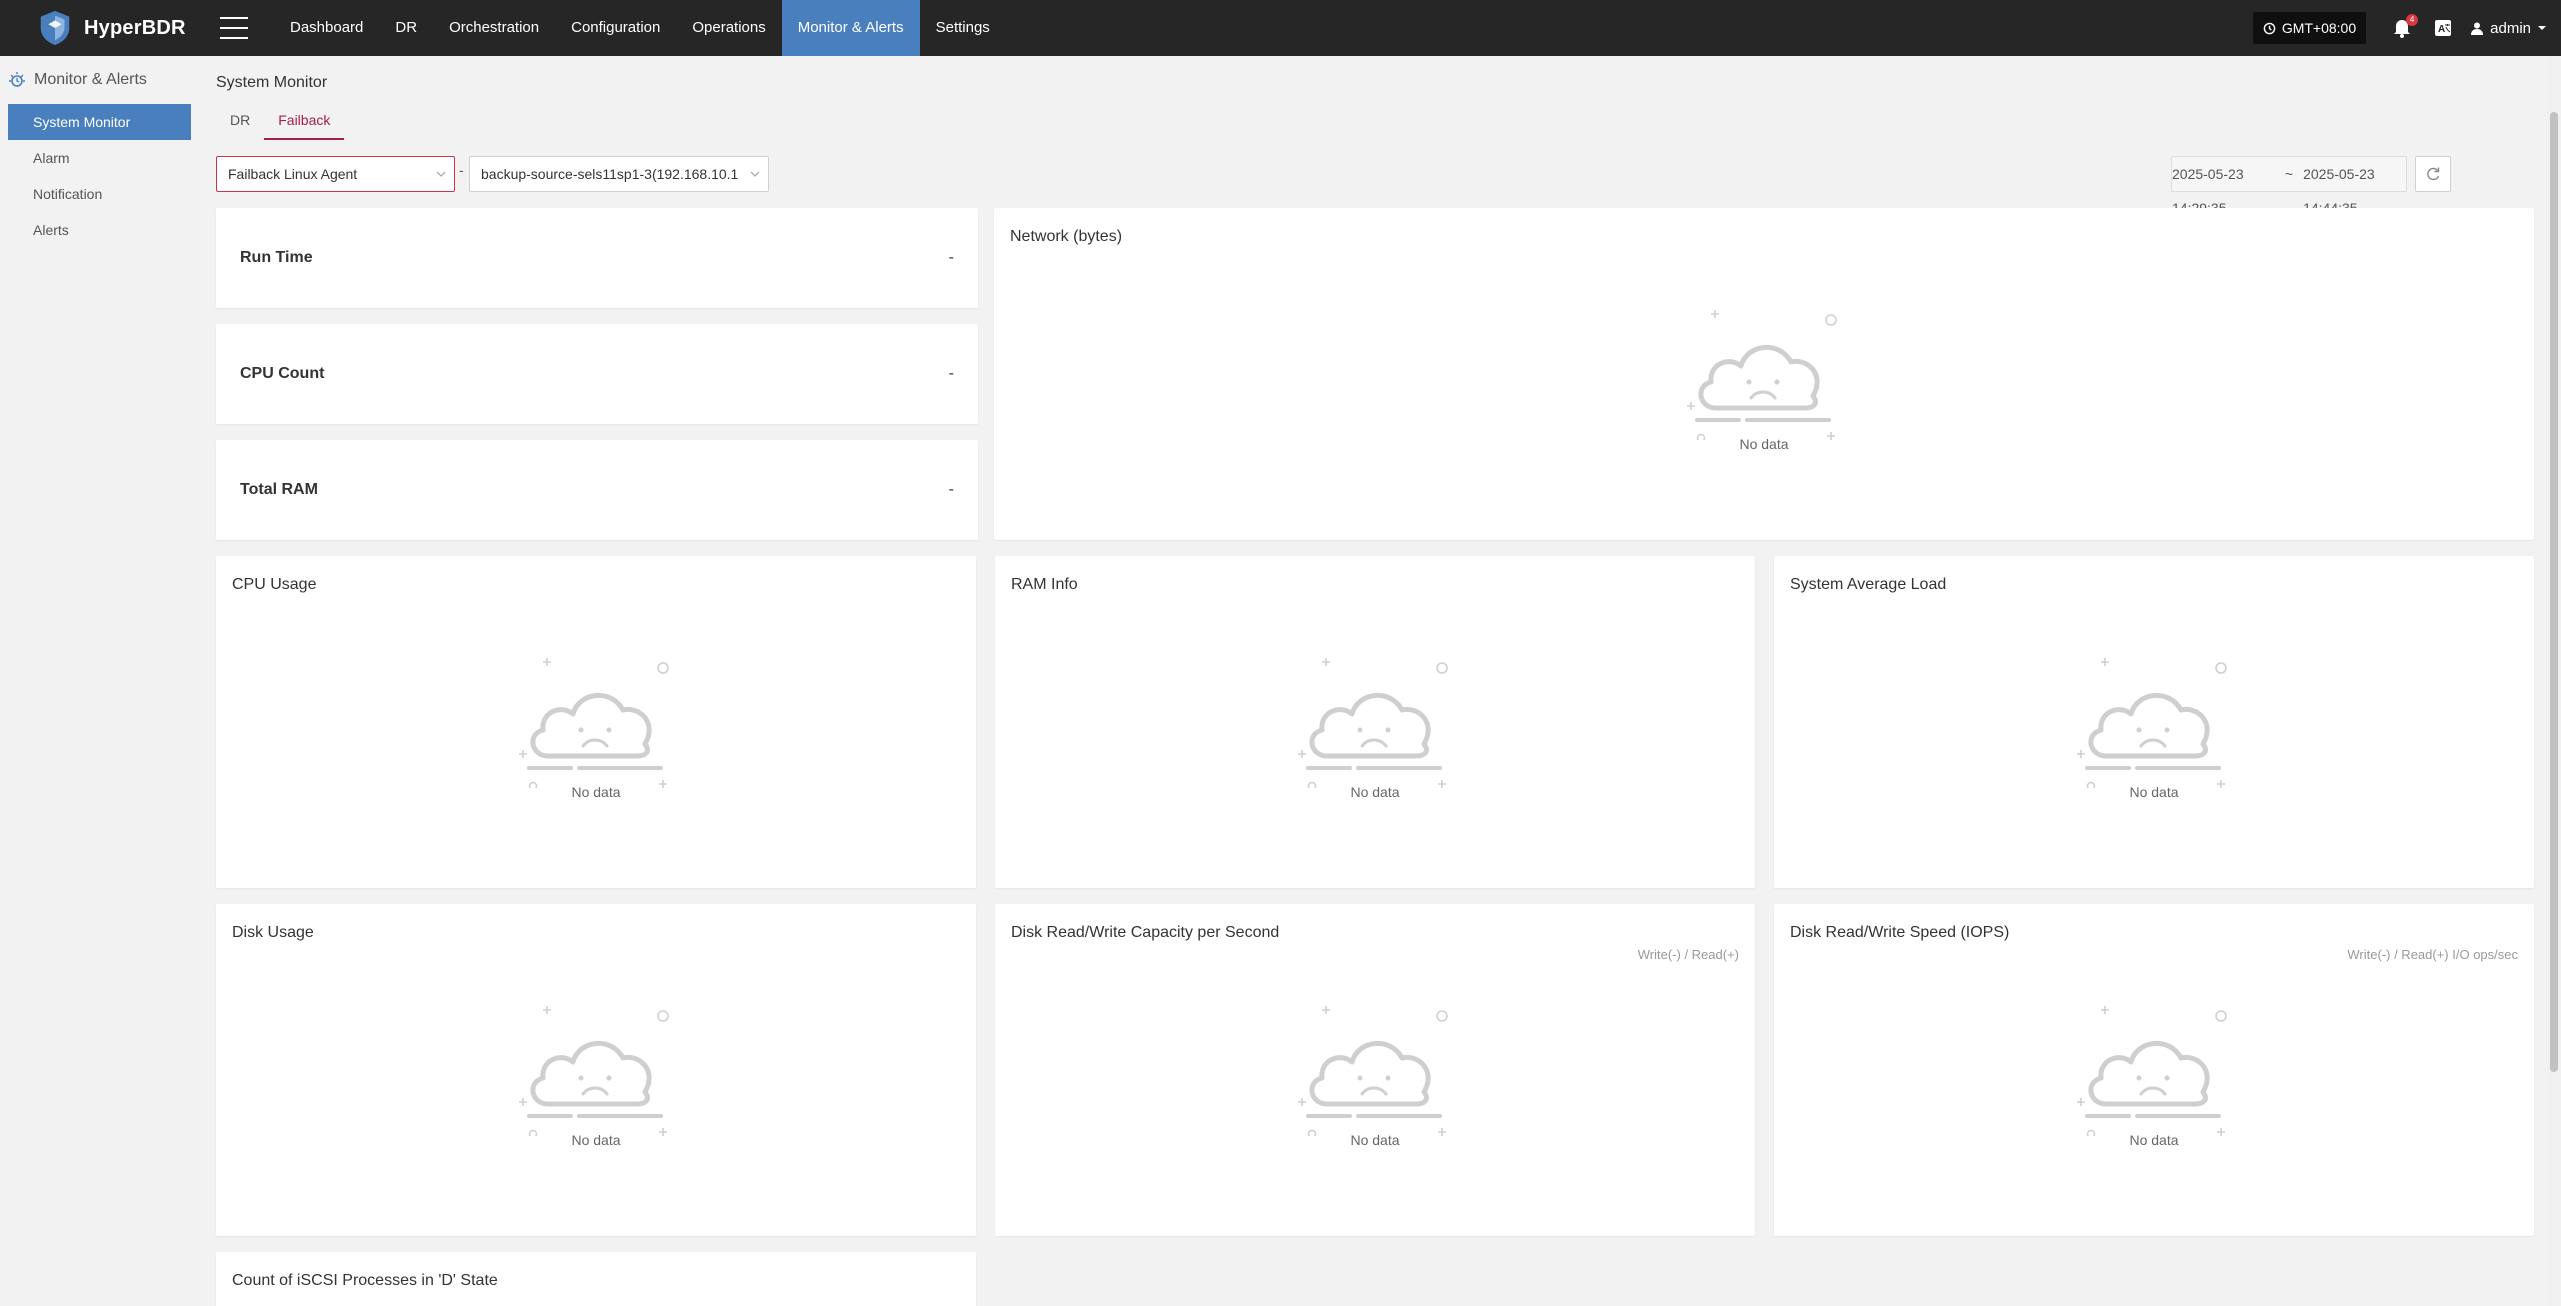 This screenshot has width=2561, height=1306. I want to click on stat-card-run-time: Run Time -, so click(597, 258).